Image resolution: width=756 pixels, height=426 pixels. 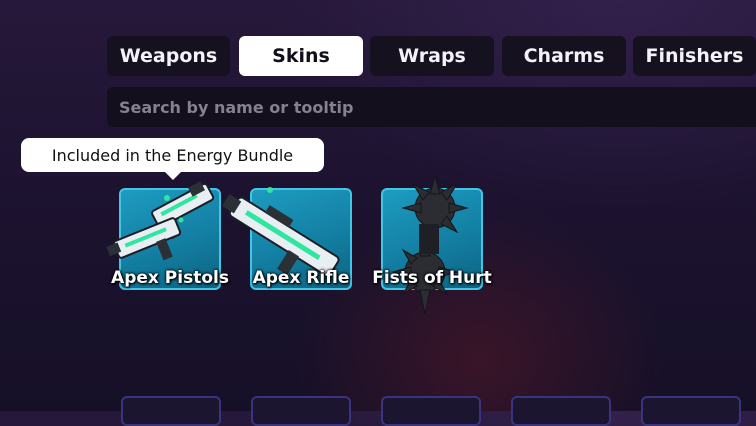 What do you see at coordinates (172, 155) in the screenshot?
I see `tooltip-text: Included in the Energy Bundle` at bounding box center [172, 155].